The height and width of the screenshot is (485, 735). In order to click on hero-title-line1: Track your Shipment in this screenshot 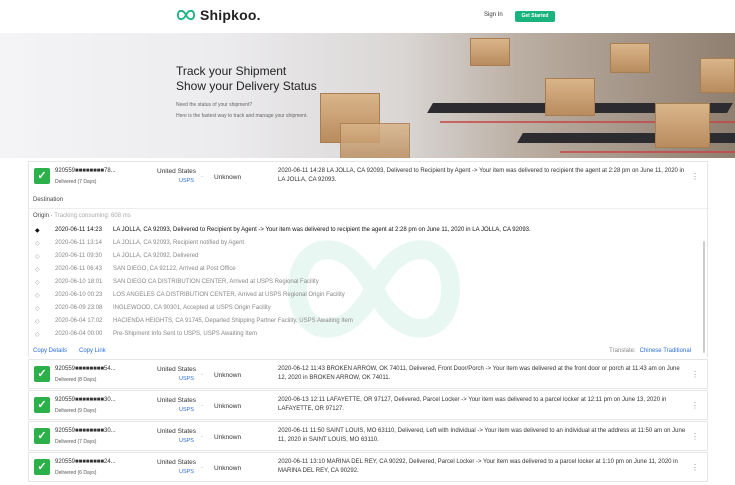, I will do `click(231, 71)`.